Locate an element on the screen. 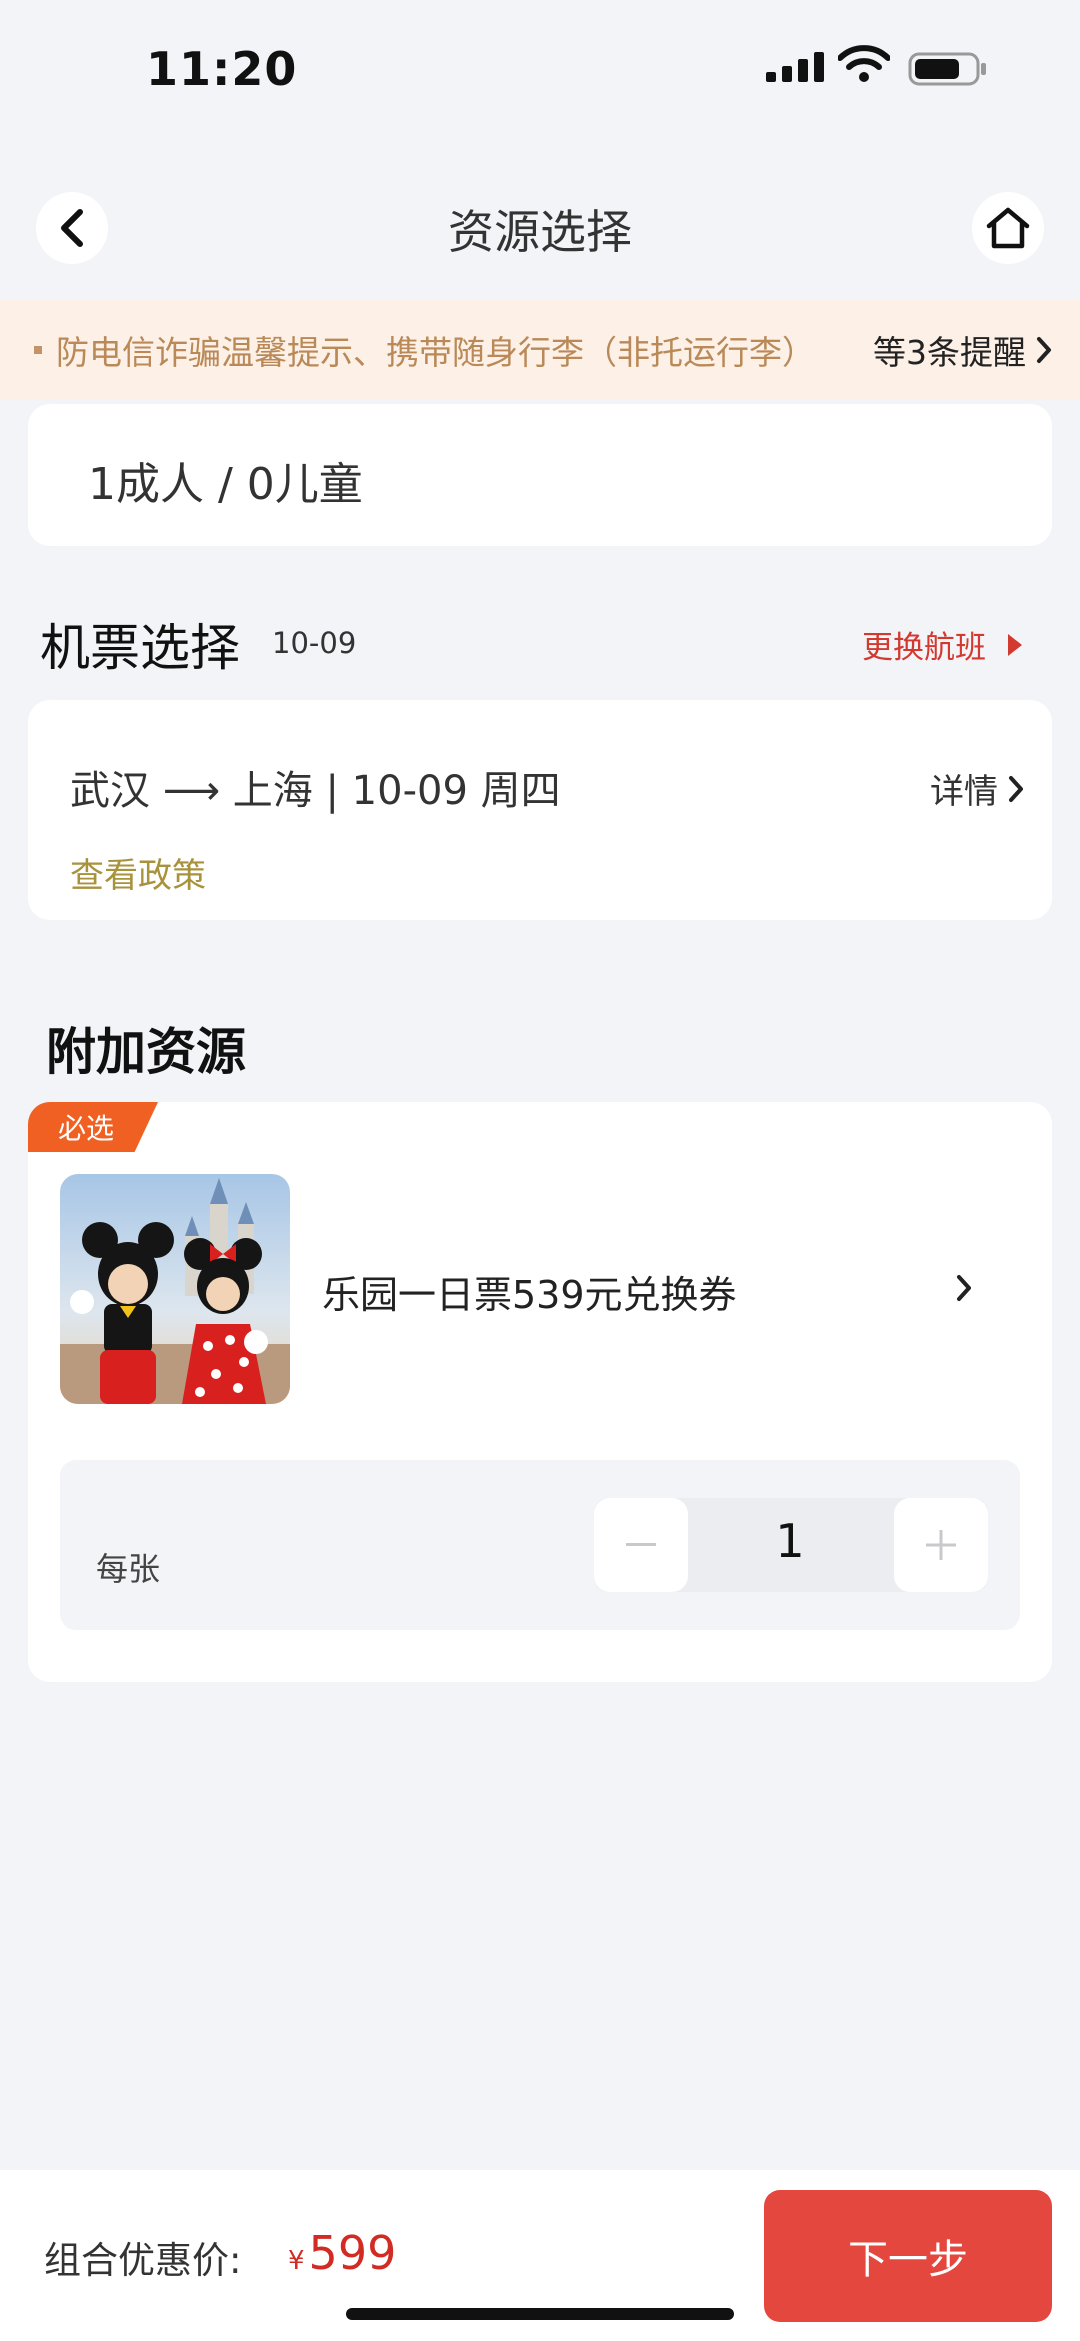  plus-icon is located at coordinates (941, 1545).